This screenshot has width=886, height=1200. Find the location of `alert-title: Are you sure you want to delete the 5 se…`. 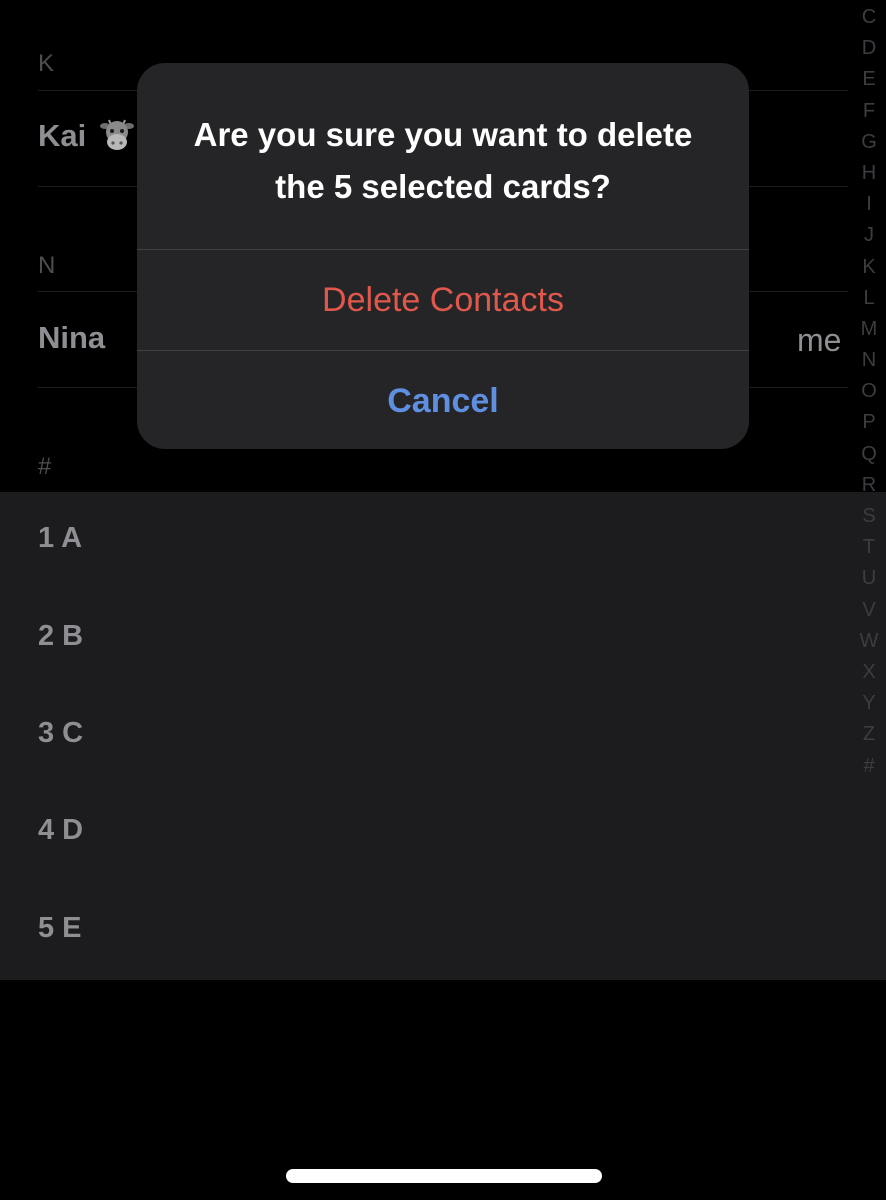

alert-title: Are you sure you want to delete the 5 se… is located at coordinates (443, 160).